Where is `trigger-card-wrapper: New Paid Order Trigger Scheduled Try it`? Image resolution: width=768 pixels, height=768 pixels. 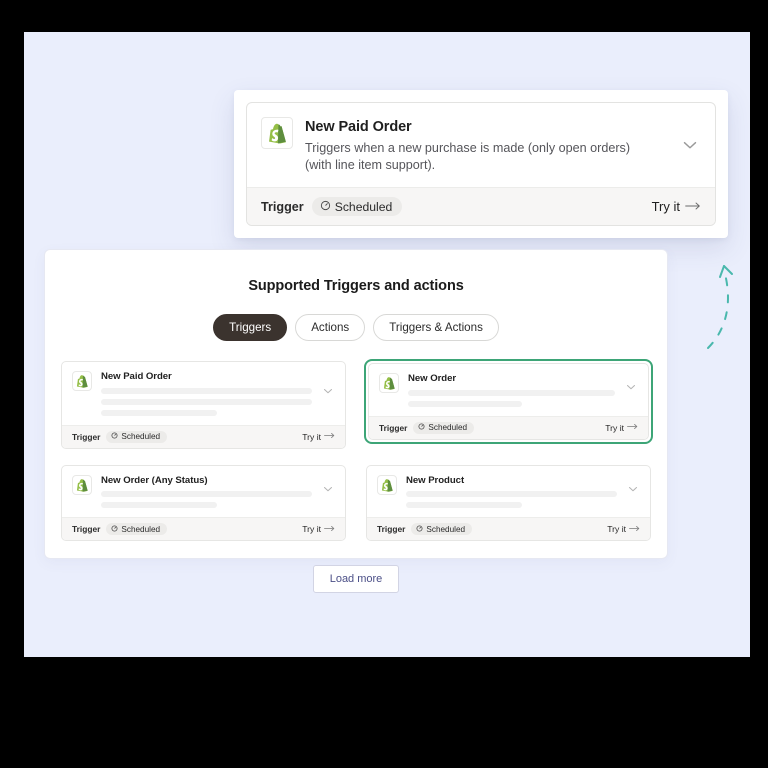 trigger-card-wrapper: New Paid Order Trigger Scheduled Try it is located at coordinates (203, 405).